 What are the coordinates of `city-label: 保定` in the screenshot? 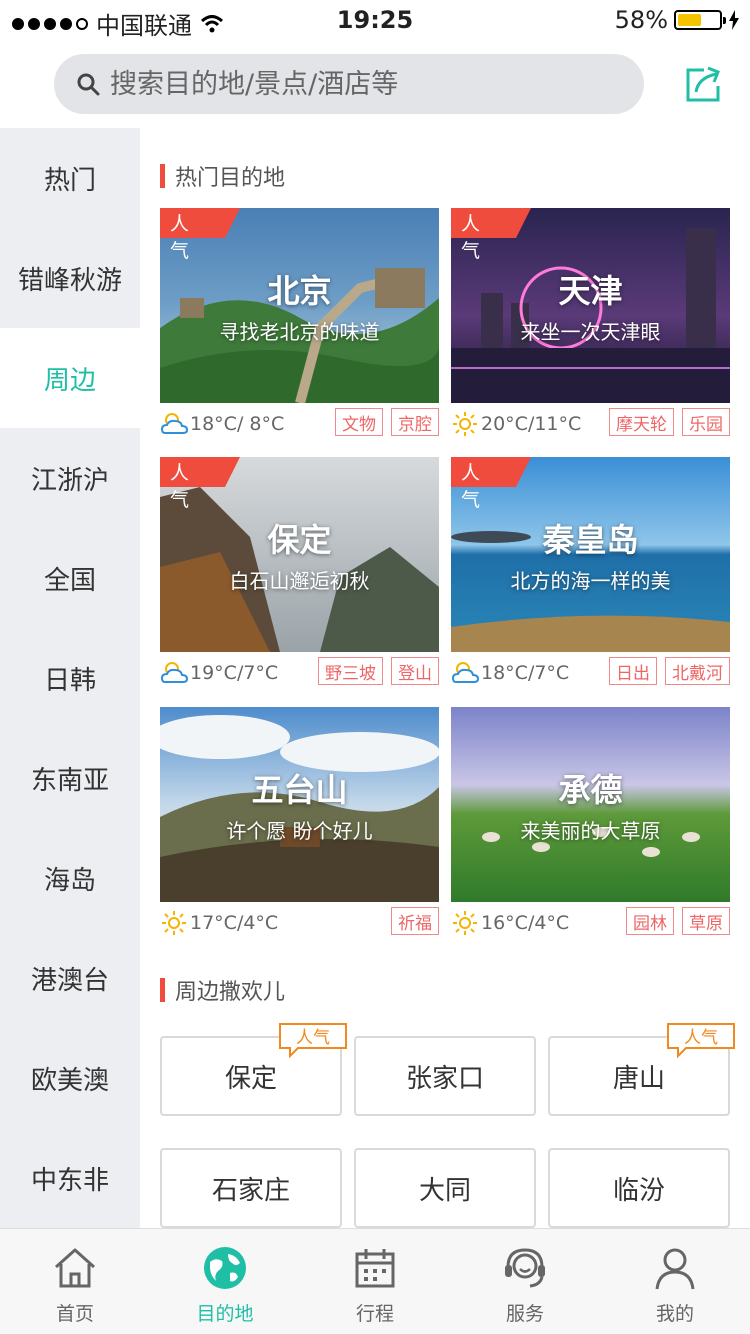 It's located at (250, 1078).